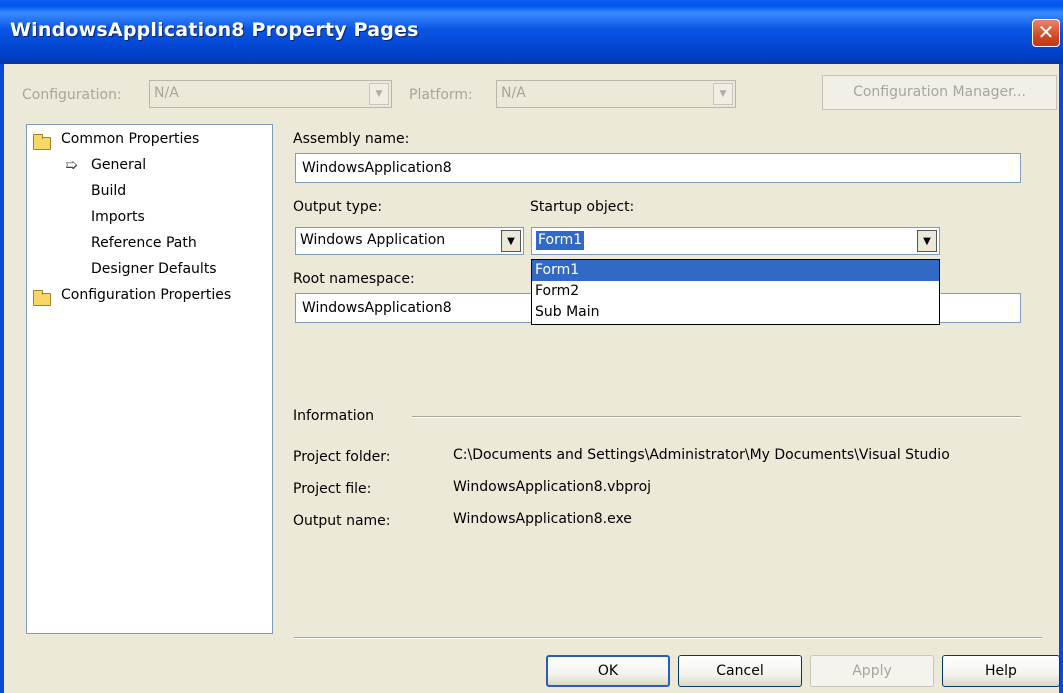  What do you see at coordinates (373, 240) in the screenshot?
I see `output-type-value: Windows Application` at bounding box center [373, 240].